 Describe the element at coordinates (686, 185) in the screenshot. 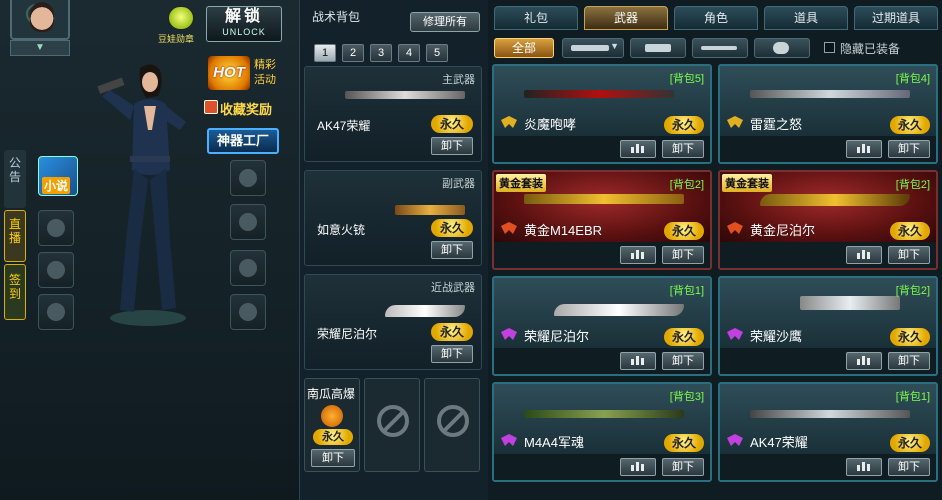

I see `backpack-index-label: [背包2]` at that location.